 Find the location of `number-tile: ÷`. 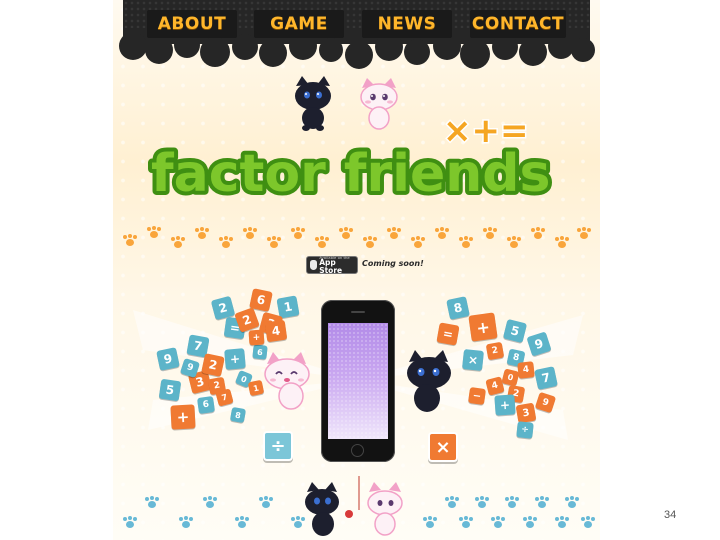

number-tile: ÷ is located at coordinates (525, 430).